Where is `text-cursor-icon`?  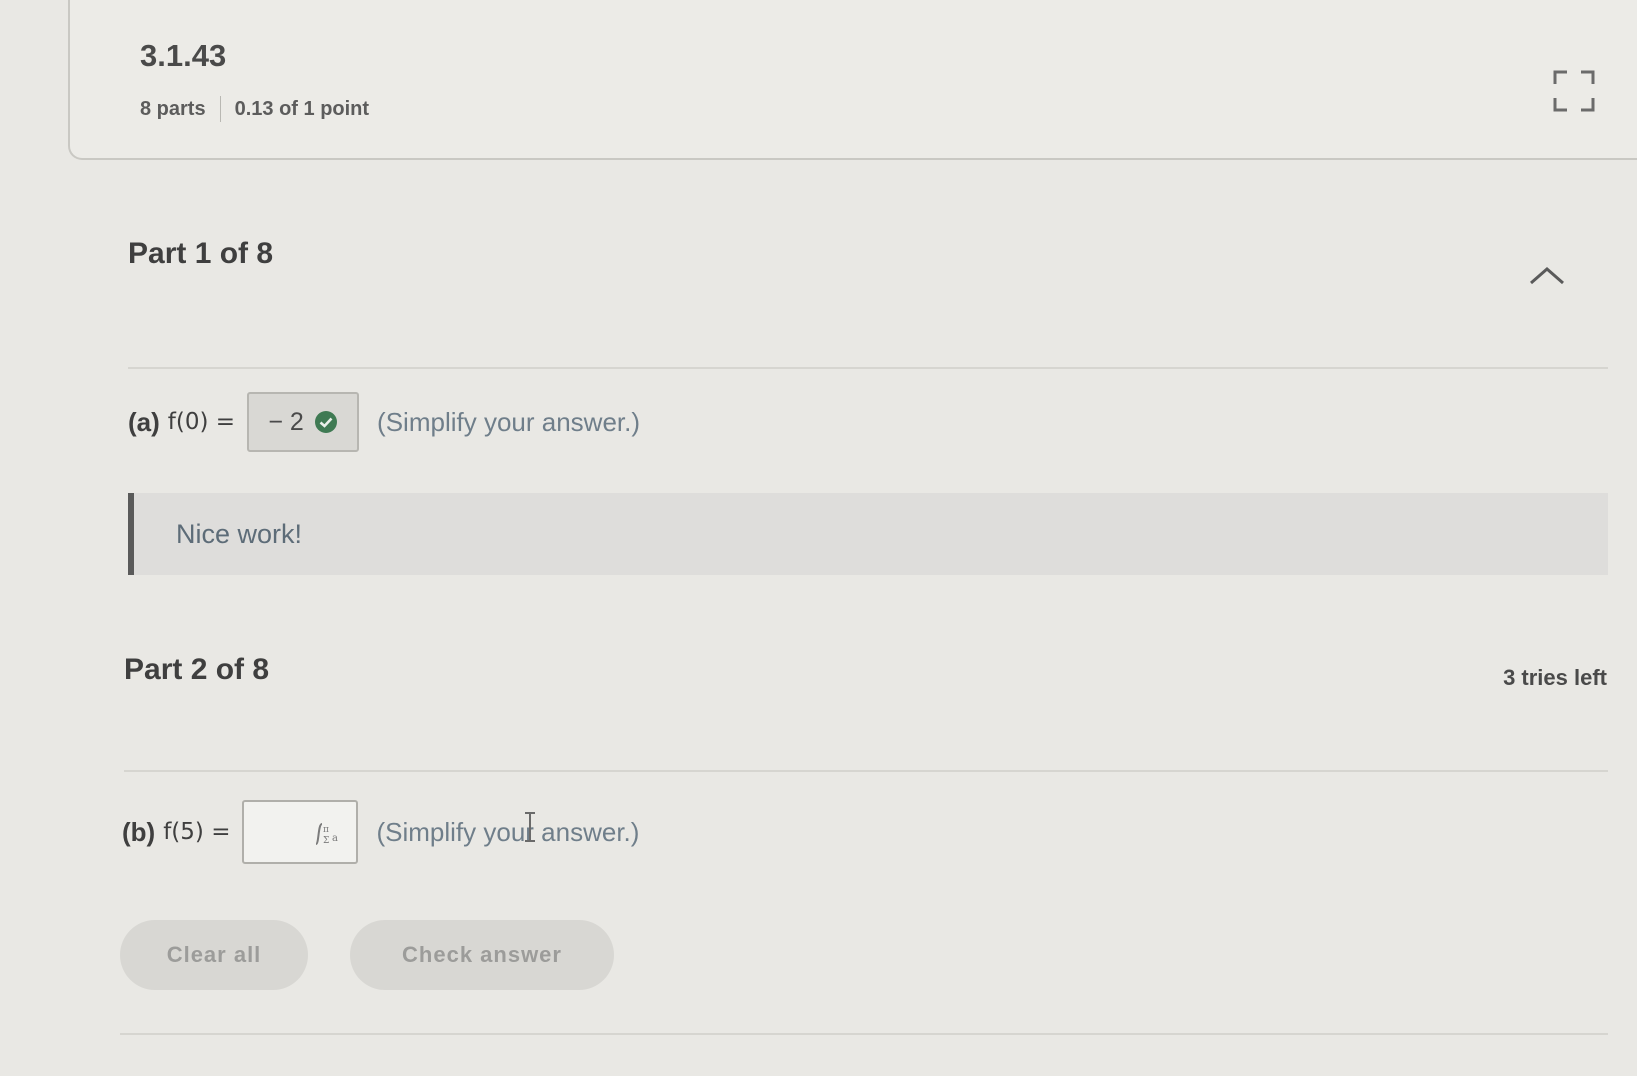 text-cursor-icon is located at coordinates (530, 827).